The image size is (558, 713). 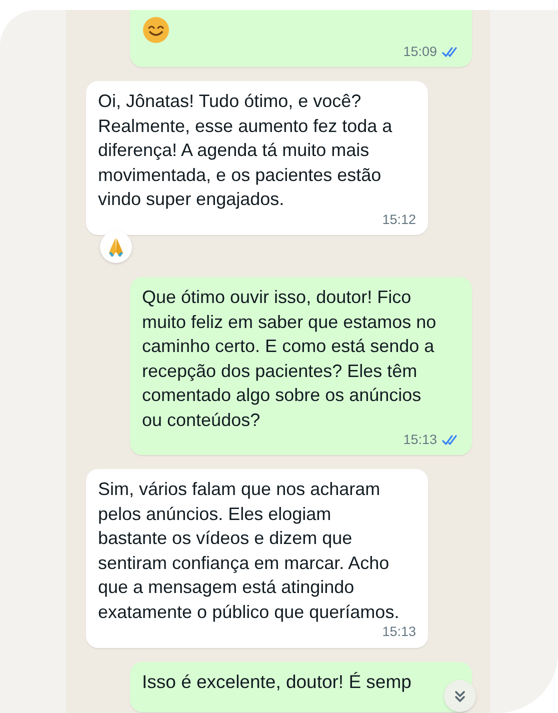 I want to click on reaction-badge, so click(x=116, y=247).